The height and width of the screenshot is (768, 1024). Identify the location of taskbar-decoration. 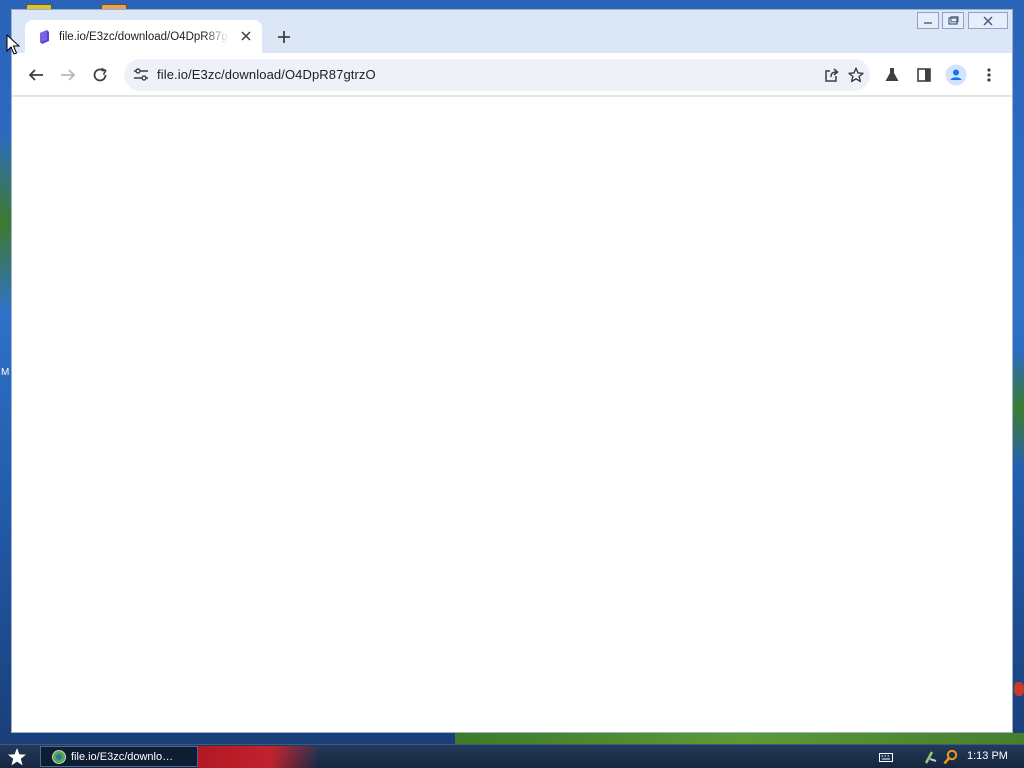
(258, 757).